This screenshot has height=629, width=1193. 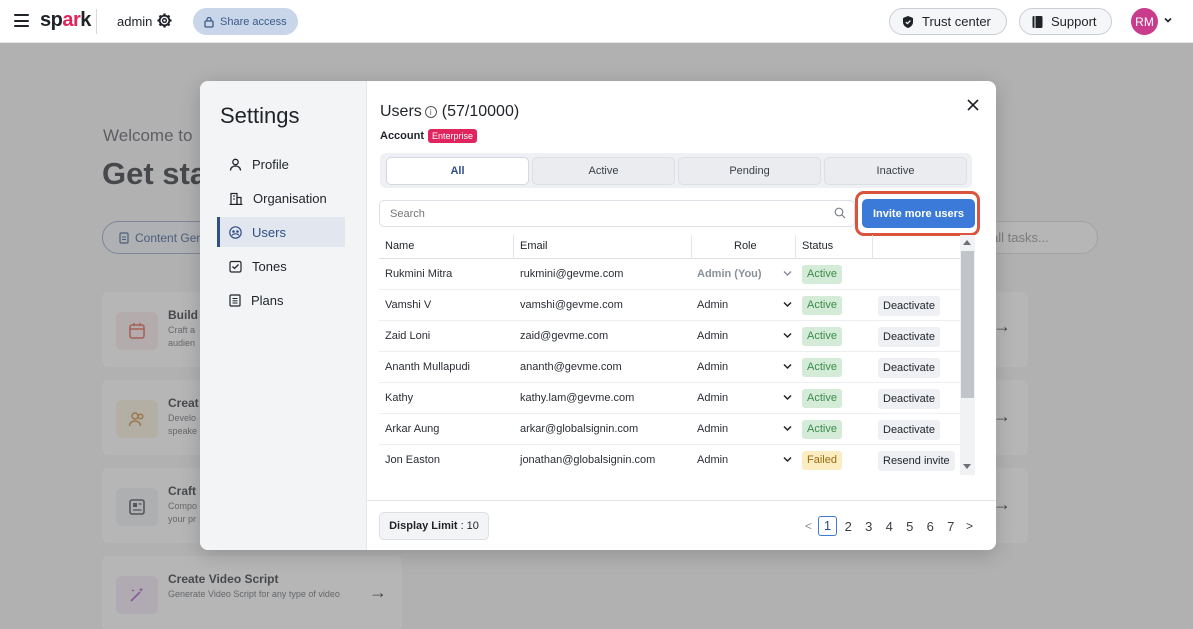 What do you see at coordinates (967, 466) in the screenshot?
I see `scroll-down-icon` at bounding box center [967, 466].